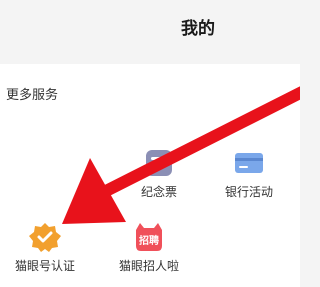 The height and width of the screenshot is (287, 320). I want to click on service-bank-activity: 银行活动, so click(249, 174).